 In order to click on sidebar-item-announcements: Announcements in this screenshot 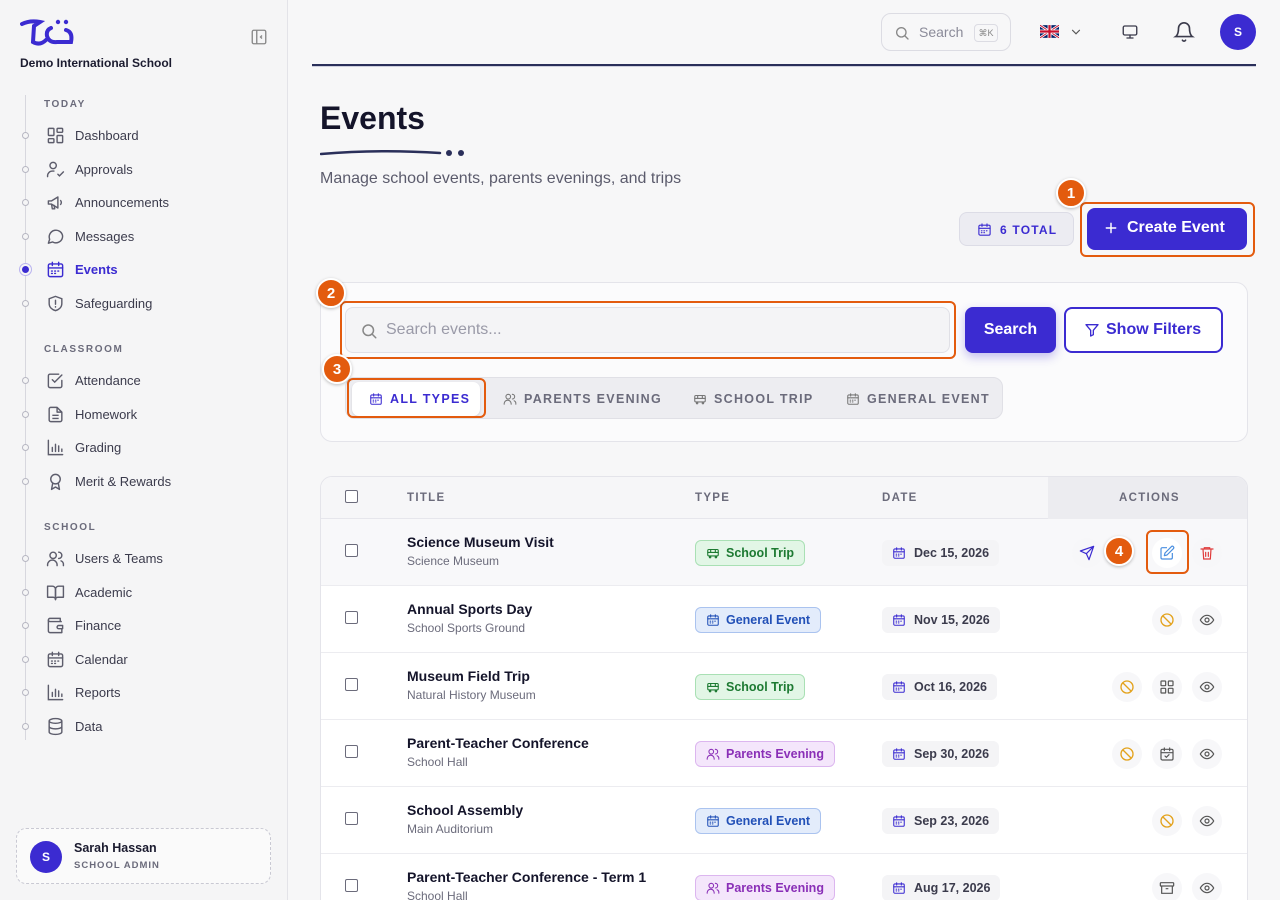, I will do `click(144, 202)`.